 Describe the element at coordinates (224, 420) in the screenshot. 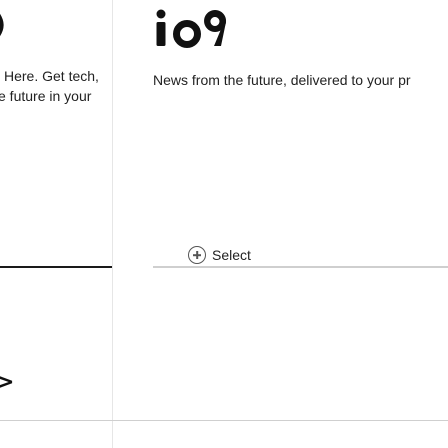

I see `bottom-divider` at that location.